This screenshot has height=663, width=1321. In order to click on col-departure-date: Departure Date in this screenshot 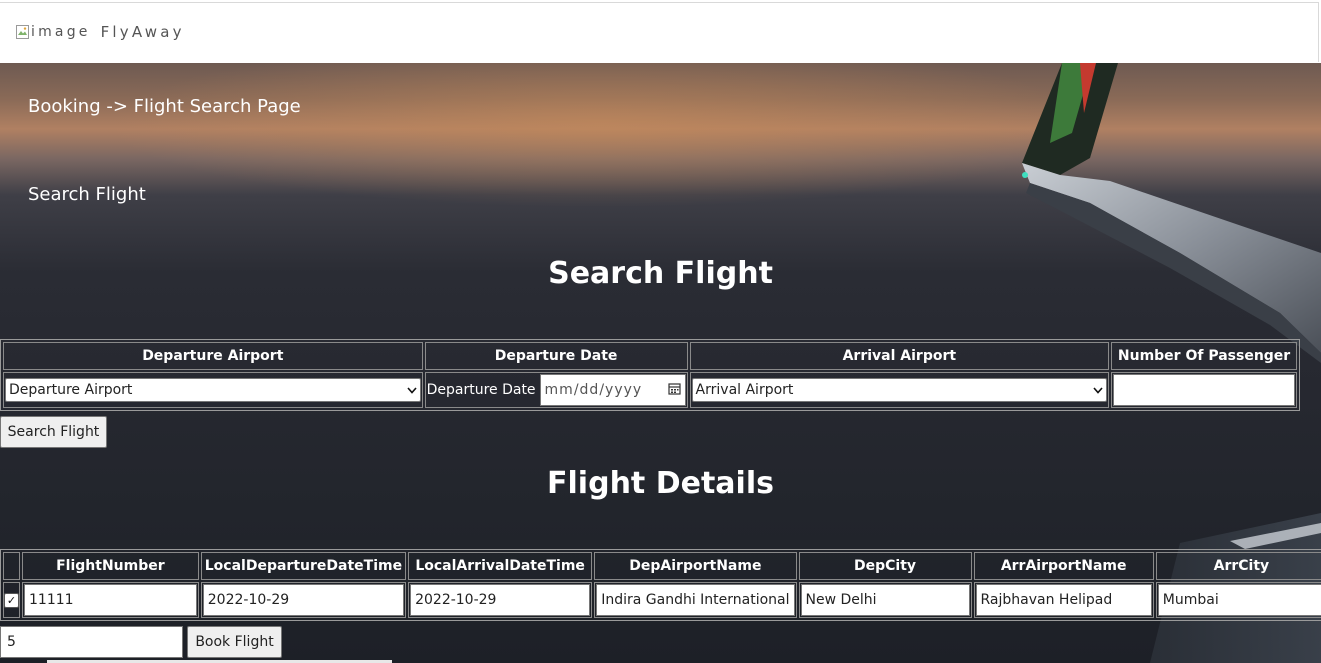, I will do `click(556, 356)`.